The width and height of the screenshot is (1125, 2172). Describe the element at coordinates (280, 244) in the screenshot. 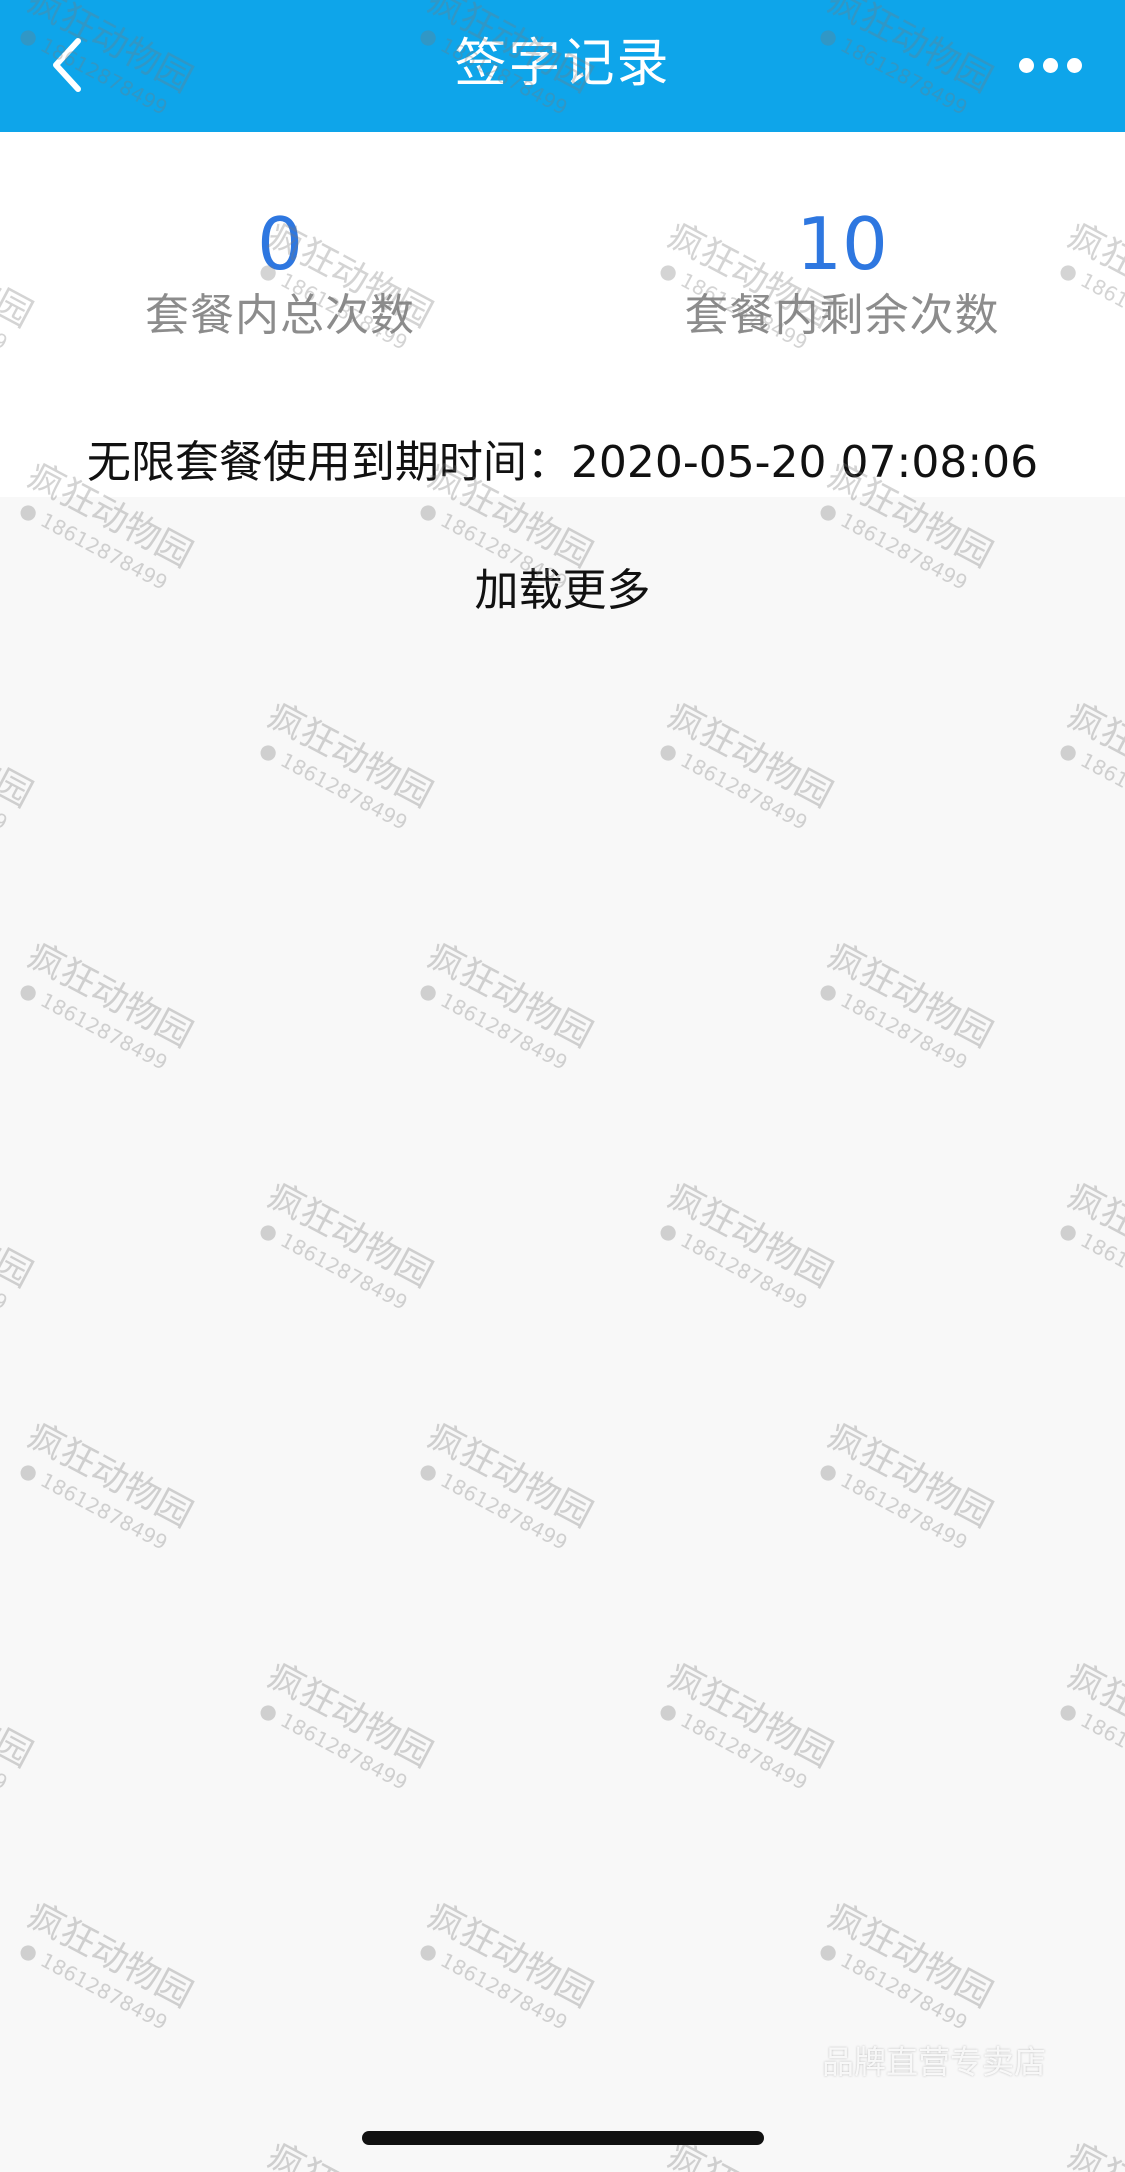

I see `total-count-value: 0` at that location.